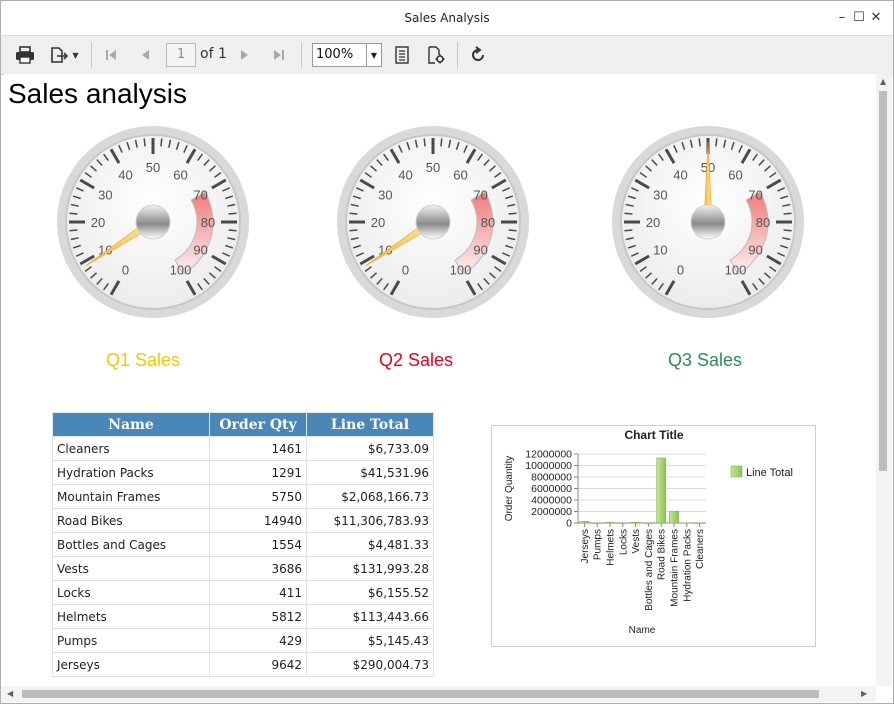 This screenshot has width=894, height=704. I want to click on zoom-select: 100% ▼, so click(347, 55).